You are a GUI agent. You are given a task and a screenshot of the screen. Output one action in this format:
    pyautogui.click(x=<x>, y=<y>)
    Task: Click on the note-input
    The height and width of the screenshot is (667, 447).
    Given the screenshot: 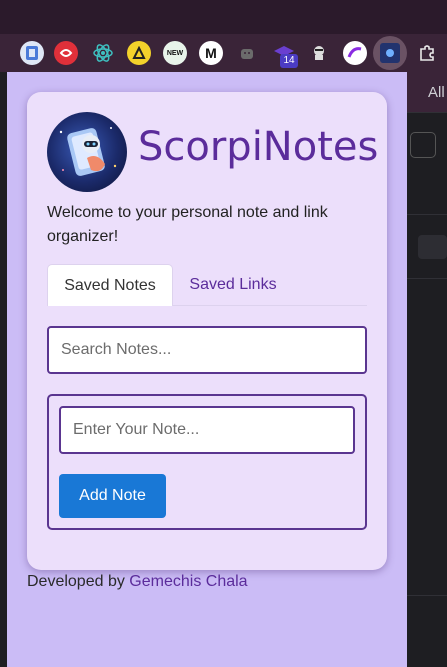 What is the action you would take?
    pyautogui.click(x=207, y=430)
    